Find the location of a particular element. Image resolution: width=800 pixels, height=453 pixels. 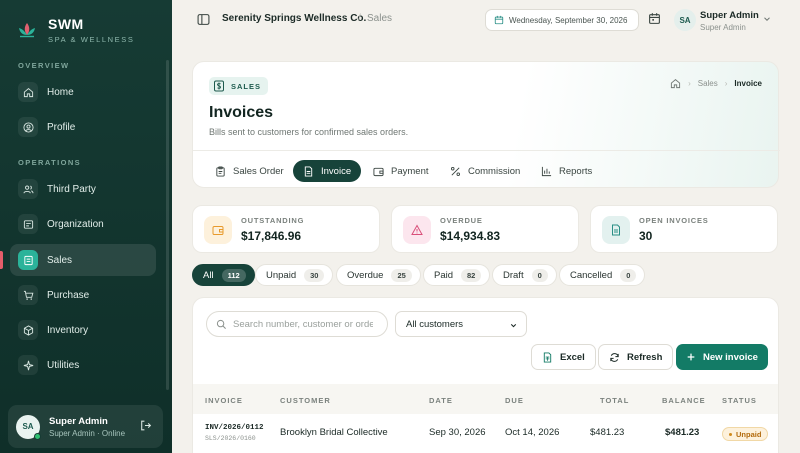

company-name: Serenity Springs Wellness Co. is located at coordinates (294, 18).